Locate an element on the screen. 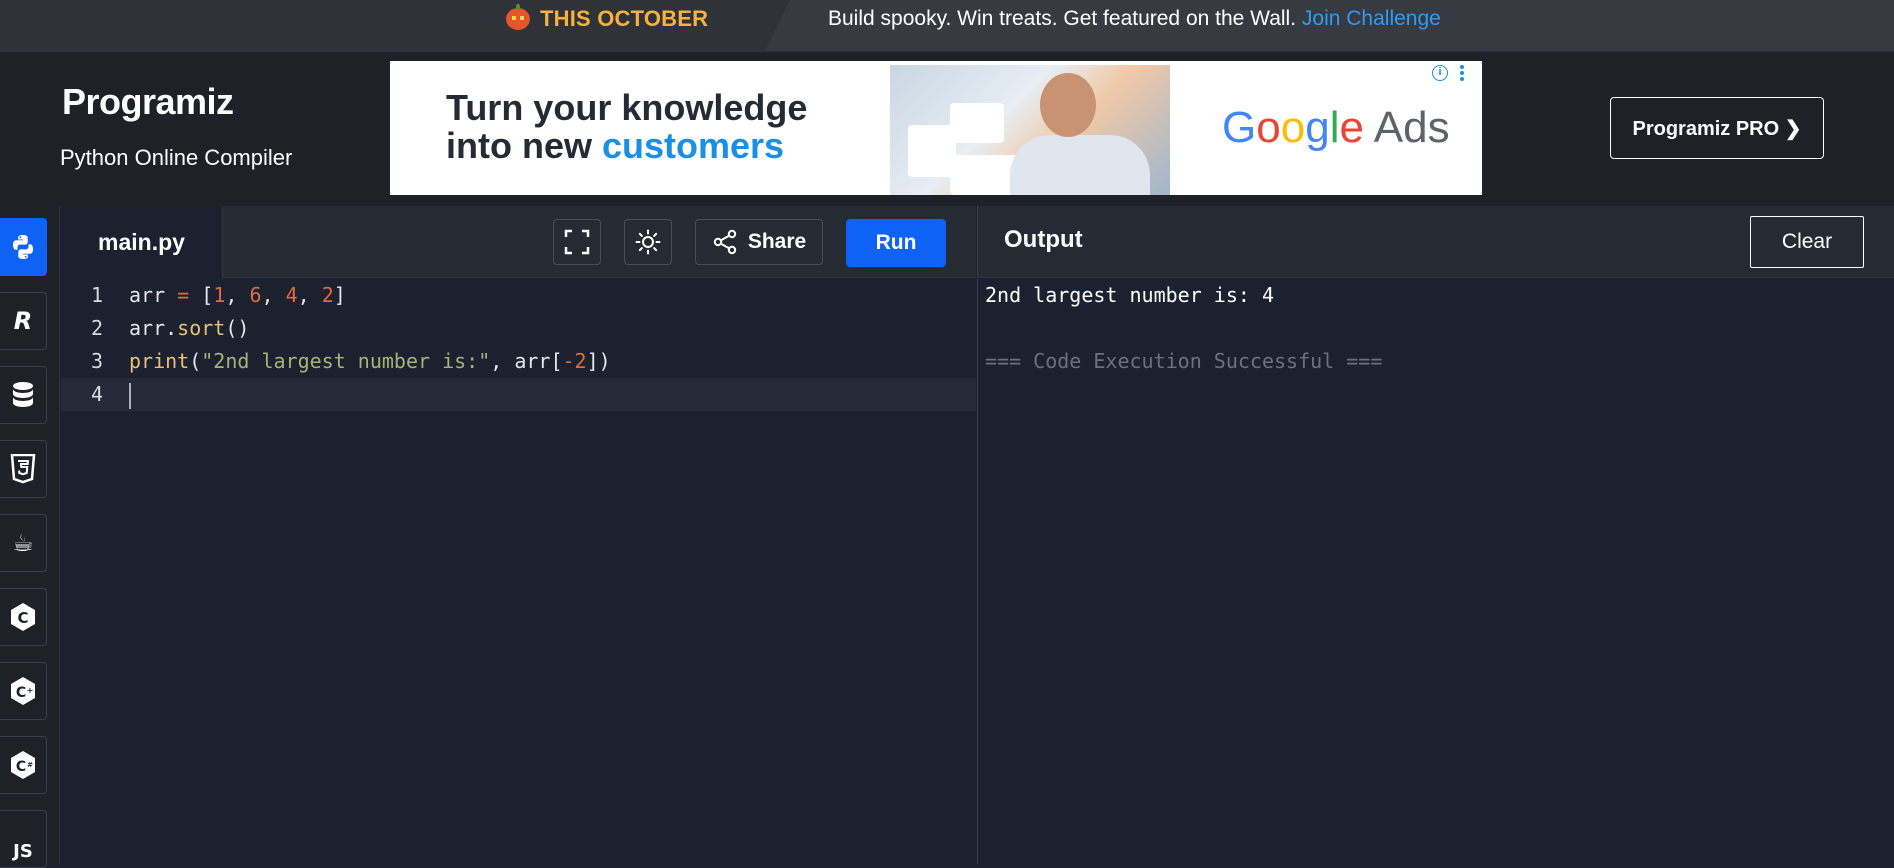  code-text is located at coordinates (130, 394).